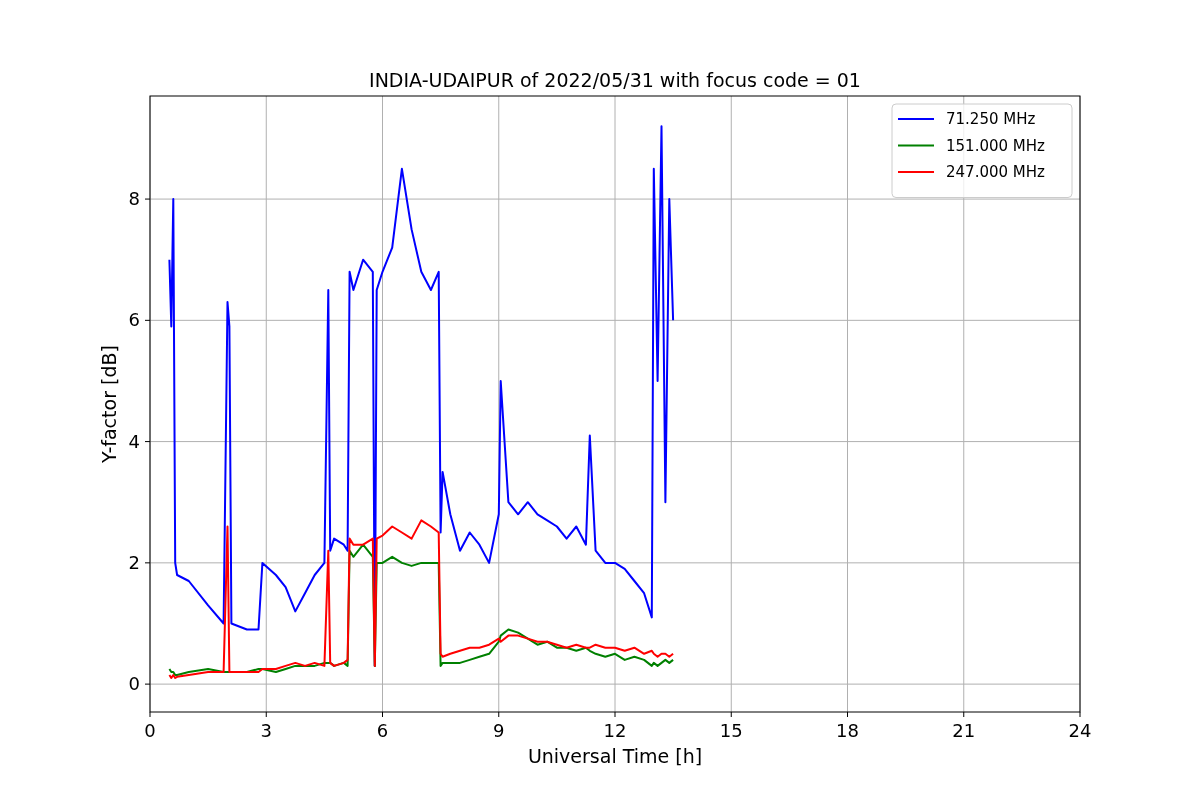  Describe the element at coordinates (615, 730) in the screenshot. I see `x-tick-label: 12` at that location.